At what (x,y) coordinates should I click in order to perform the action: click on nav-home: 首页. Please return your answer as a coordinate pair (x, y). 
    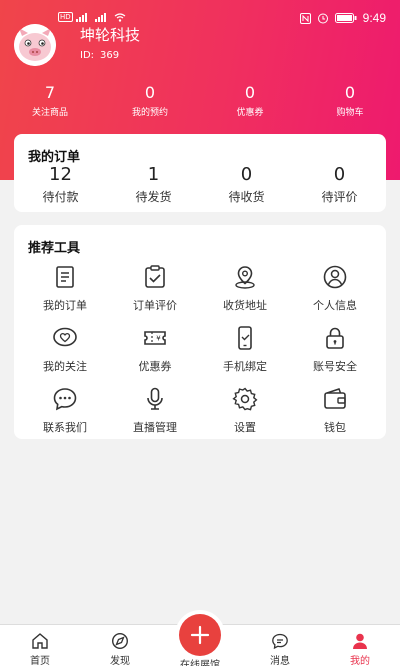
    Looking at the image, I should click on (40, 645).